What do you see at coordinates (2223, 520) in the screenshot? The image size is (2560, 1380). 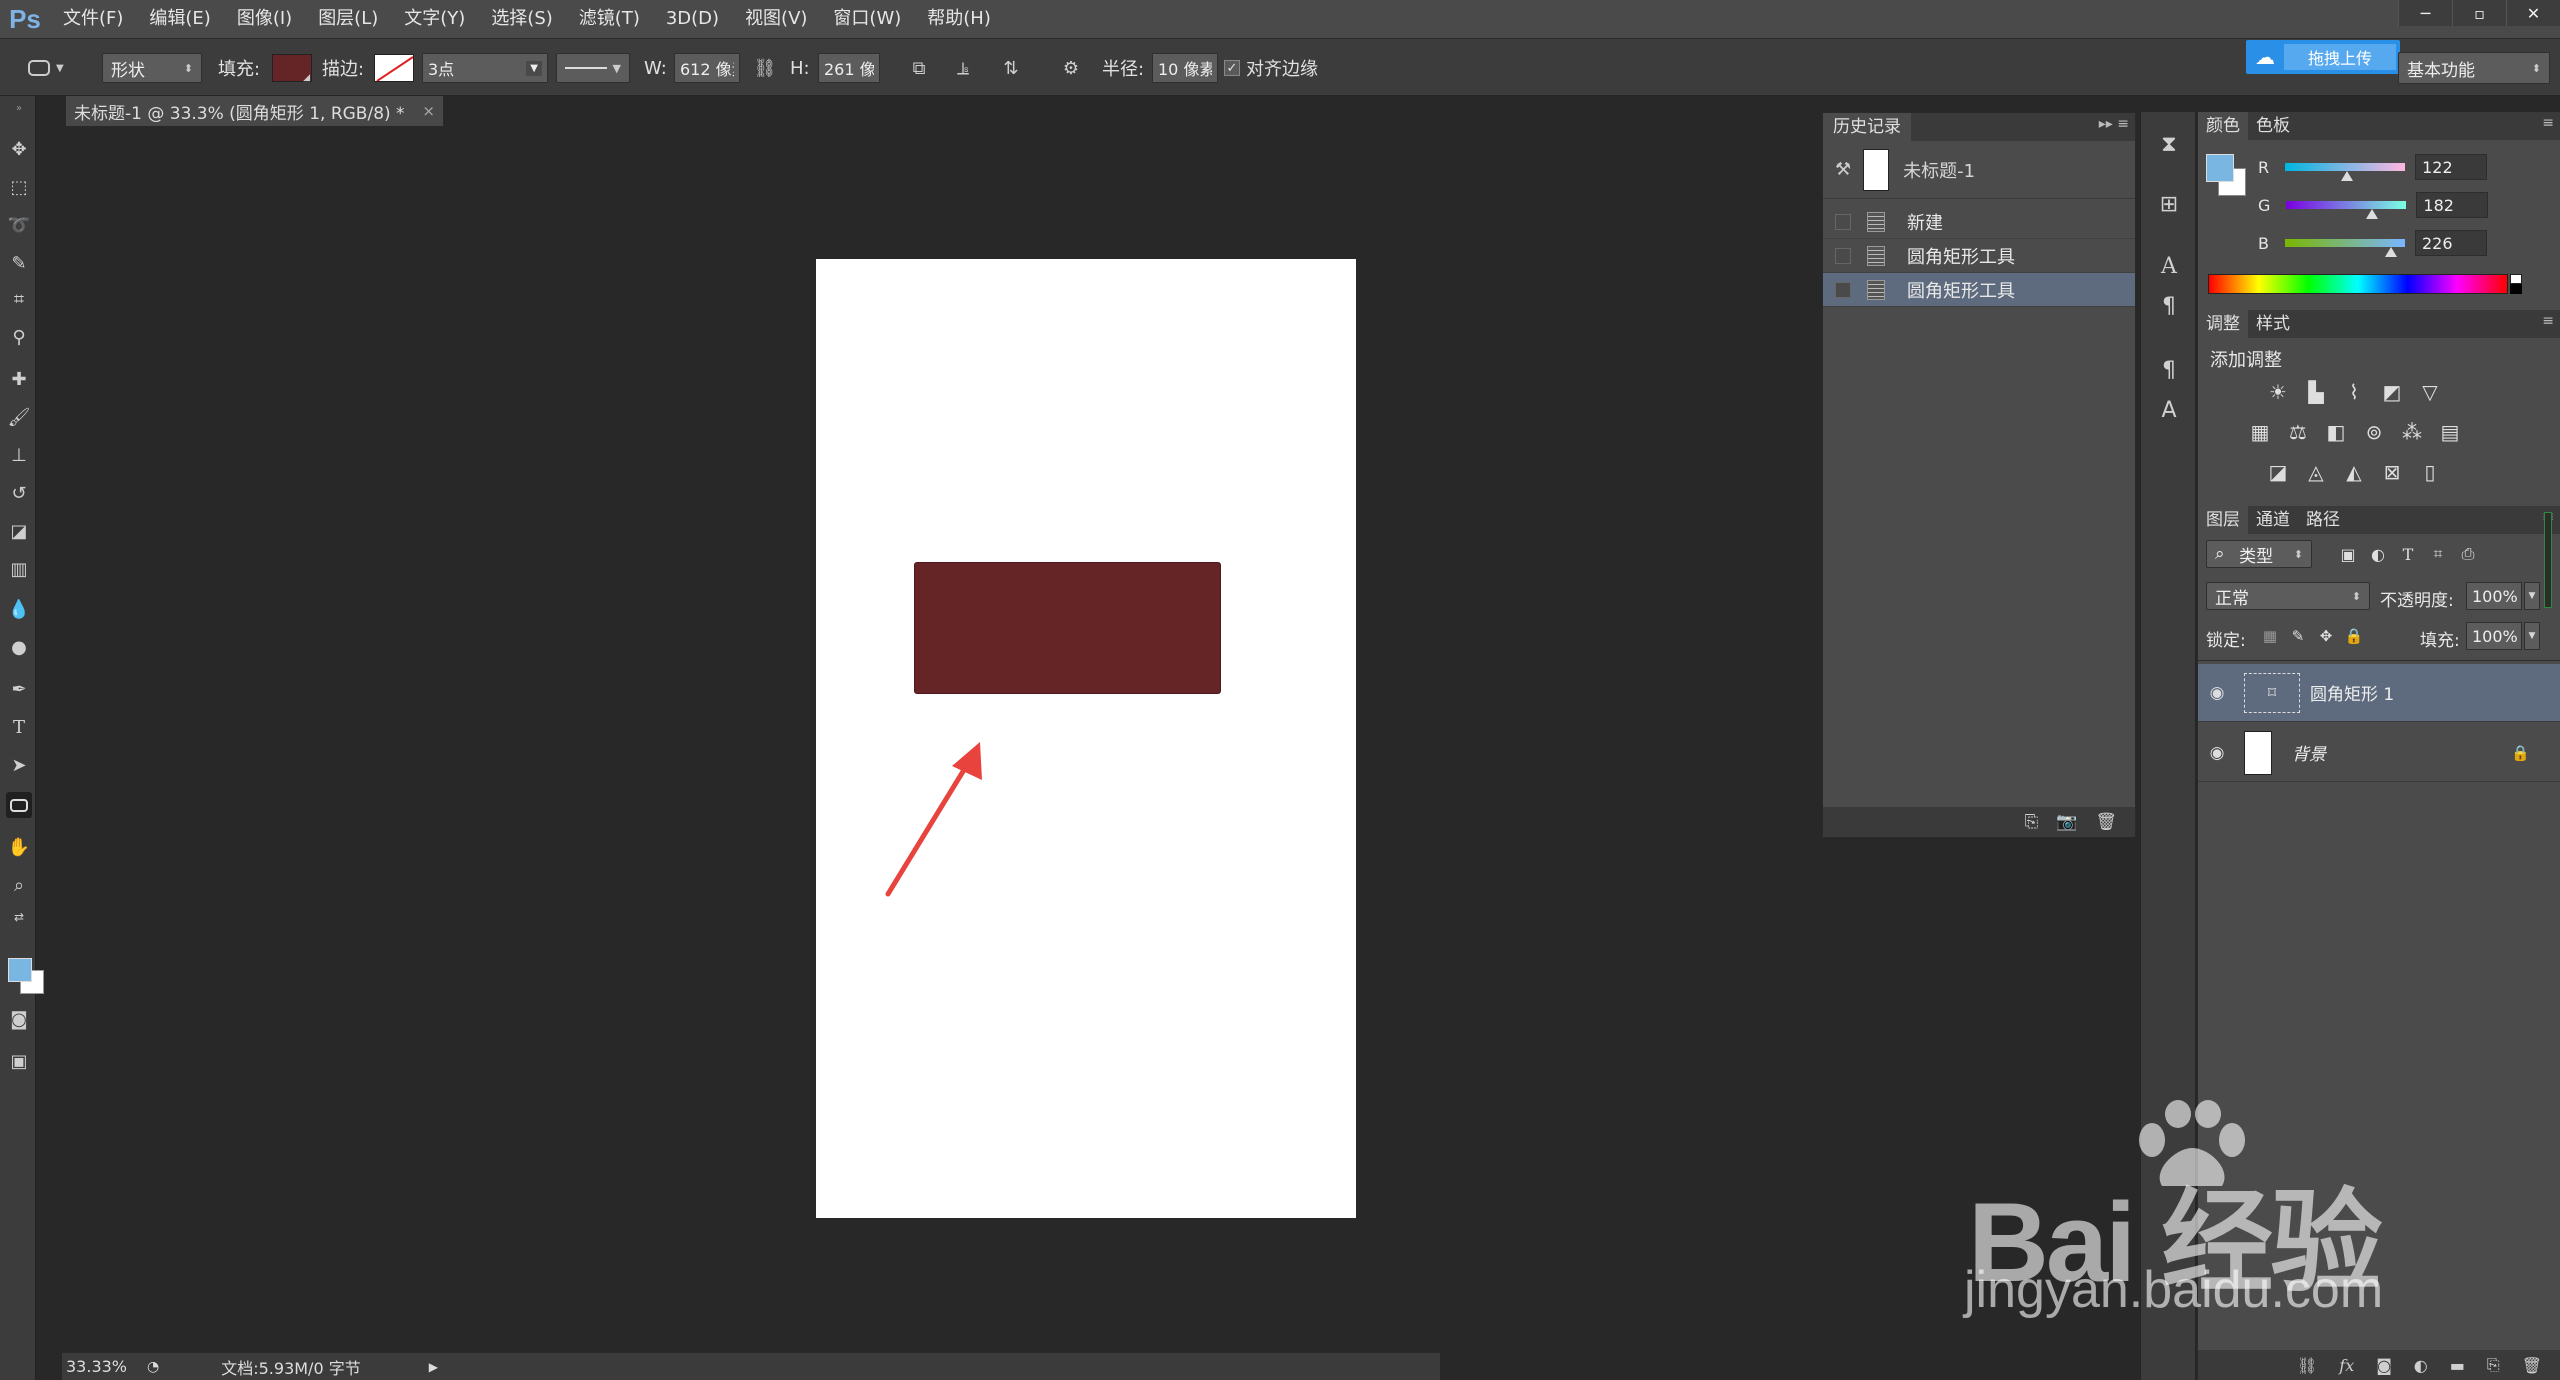 I see `tab-layers: 图层` at bounding box center [2223, 520].